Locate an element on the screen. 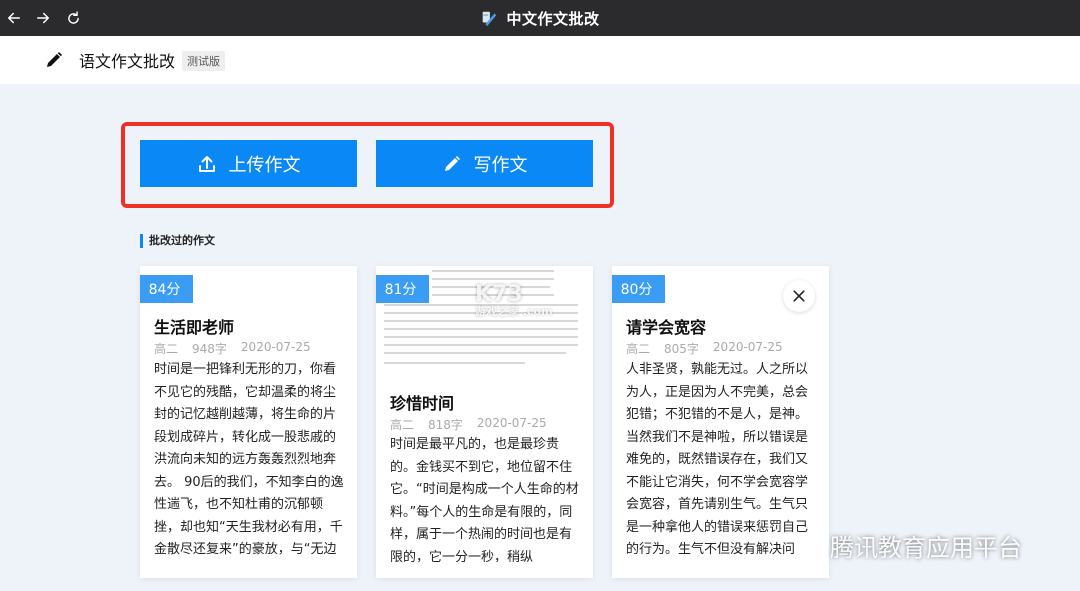  beta-badge: 测试版 is located at coordinates (203, 61).